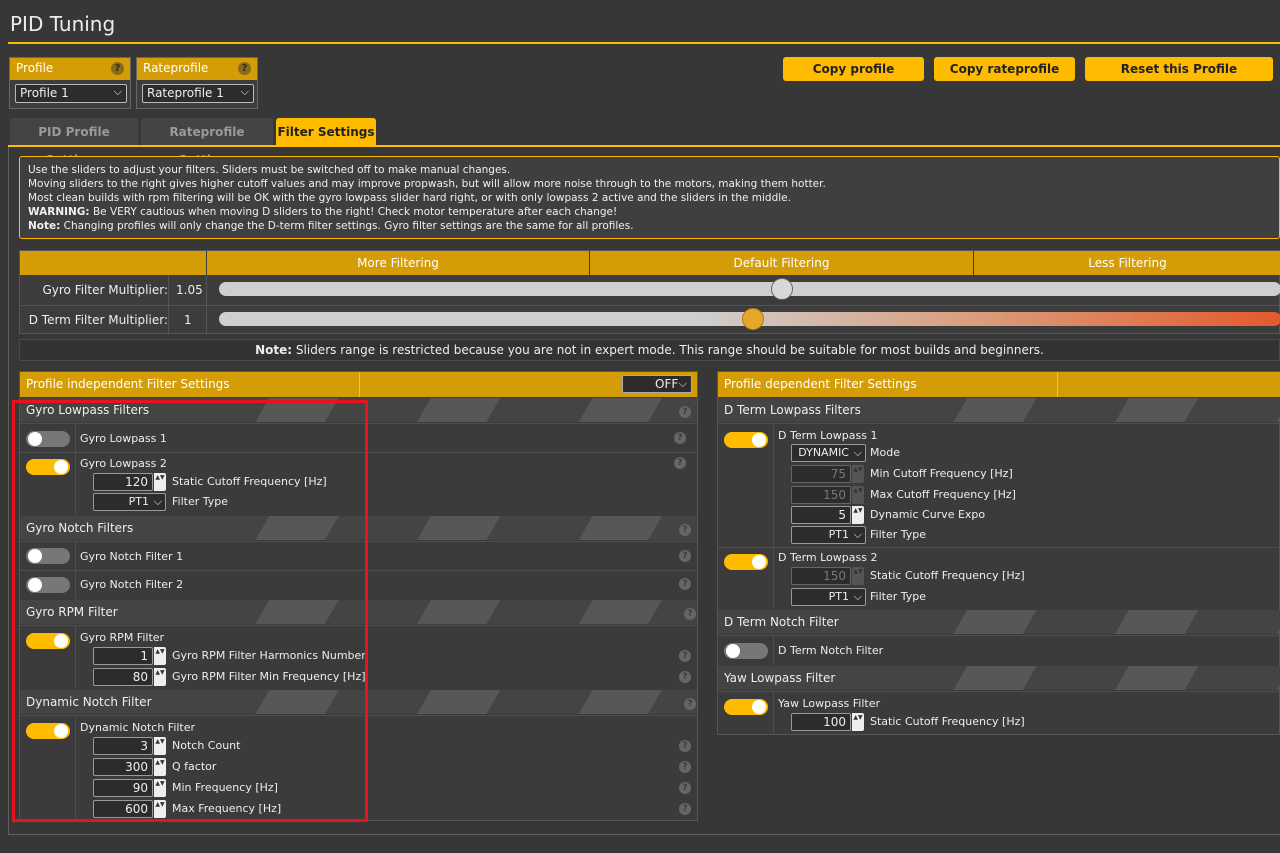 The height and width of the screenshot is (853, 1280). Describe the element at coordinates (782, 289) in the screenshot. I see `gyro-multiplier-thumb` at that location.